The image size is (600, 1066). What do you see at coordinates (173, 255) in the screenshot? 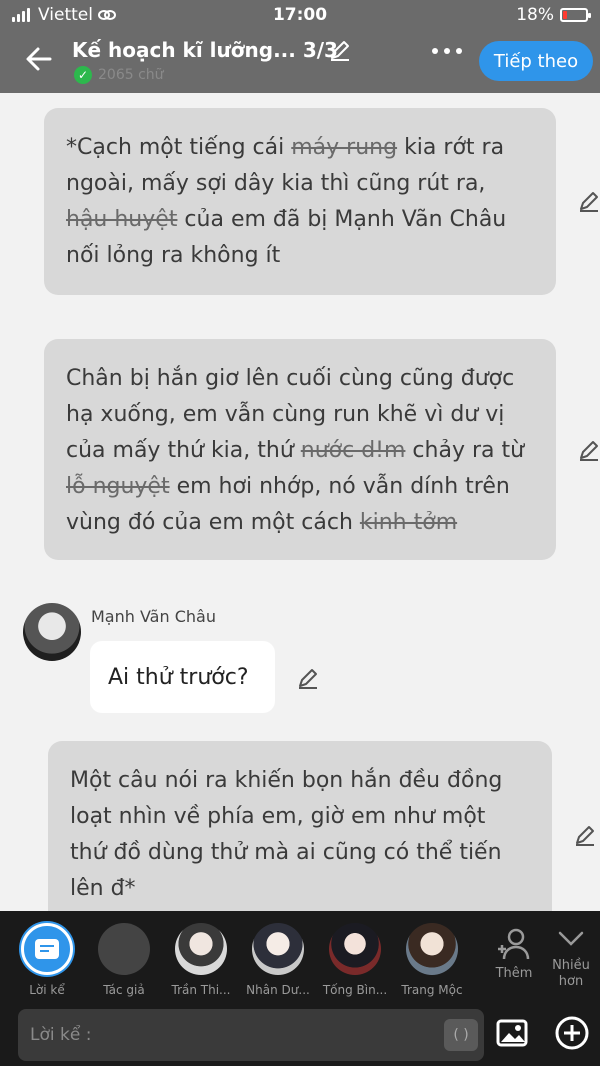
I see `narration-segment: nối lỏng ra không ít` at bounding box center [173, 255].